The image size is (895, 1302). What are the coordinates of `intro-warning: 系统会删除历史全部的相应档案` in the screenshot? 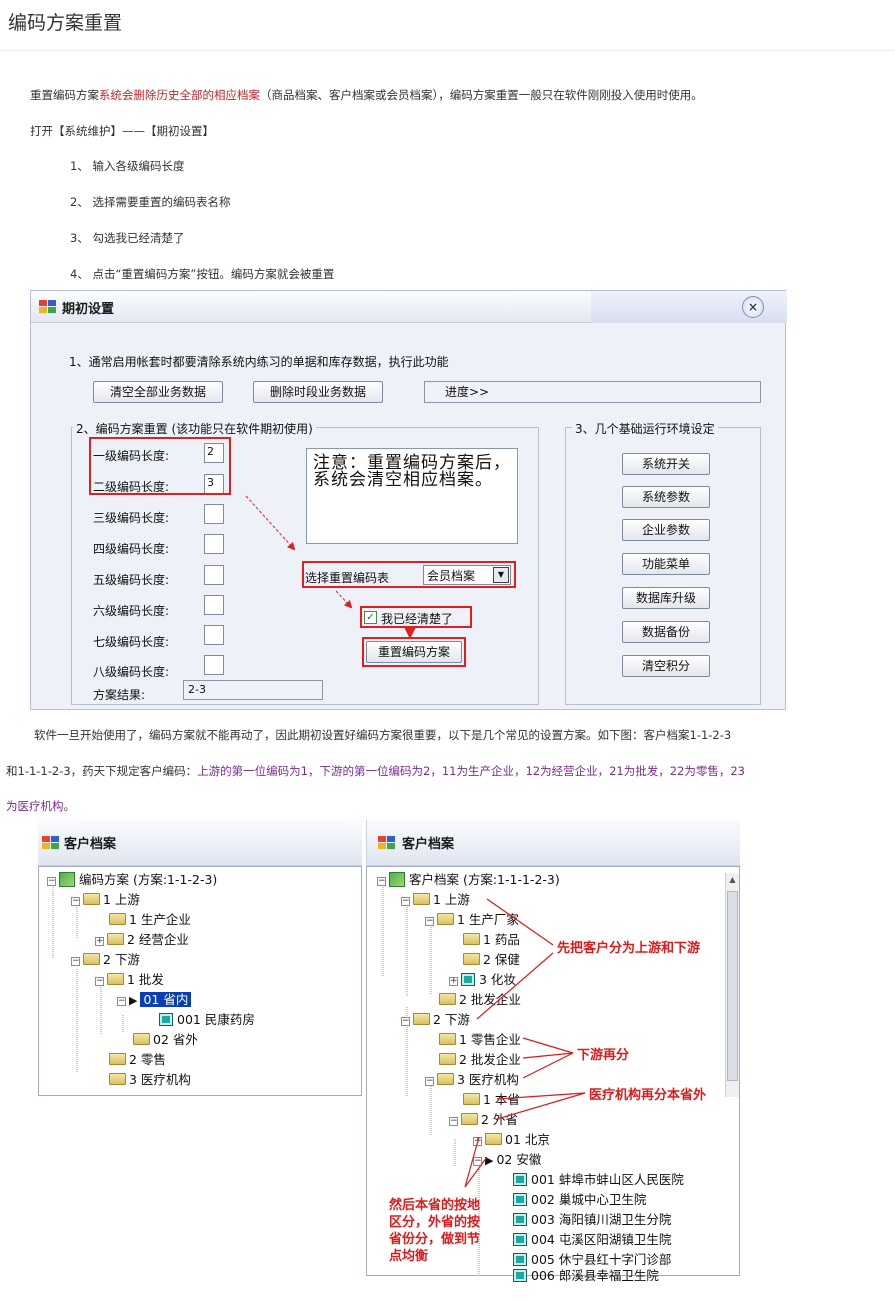 It's located at (179, 95).